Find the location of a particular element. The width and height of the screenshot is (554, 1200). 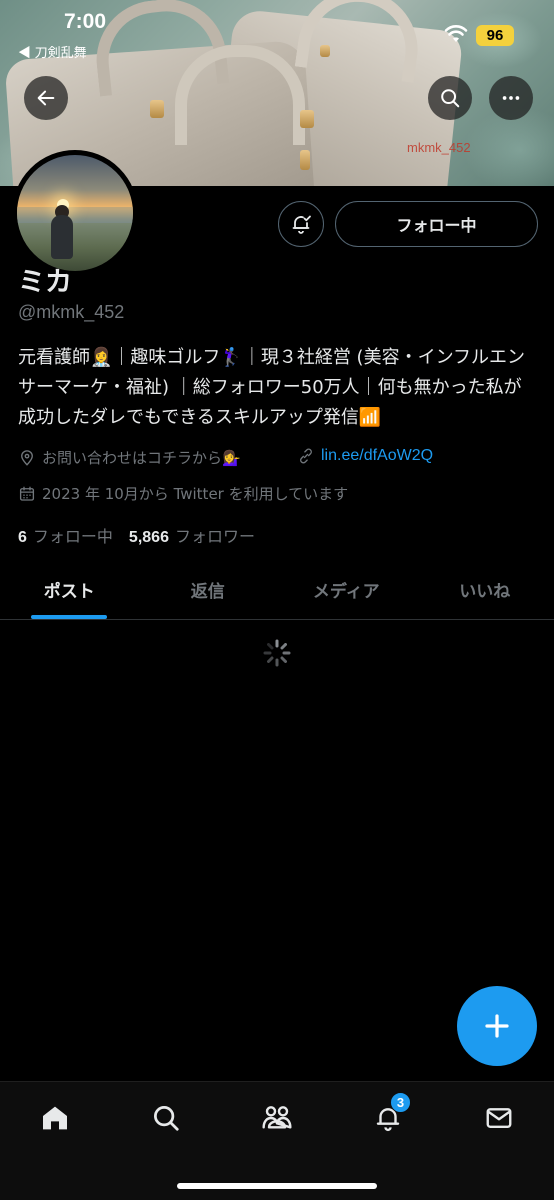

arrow-left-icon is located at coordinates (46, 98).